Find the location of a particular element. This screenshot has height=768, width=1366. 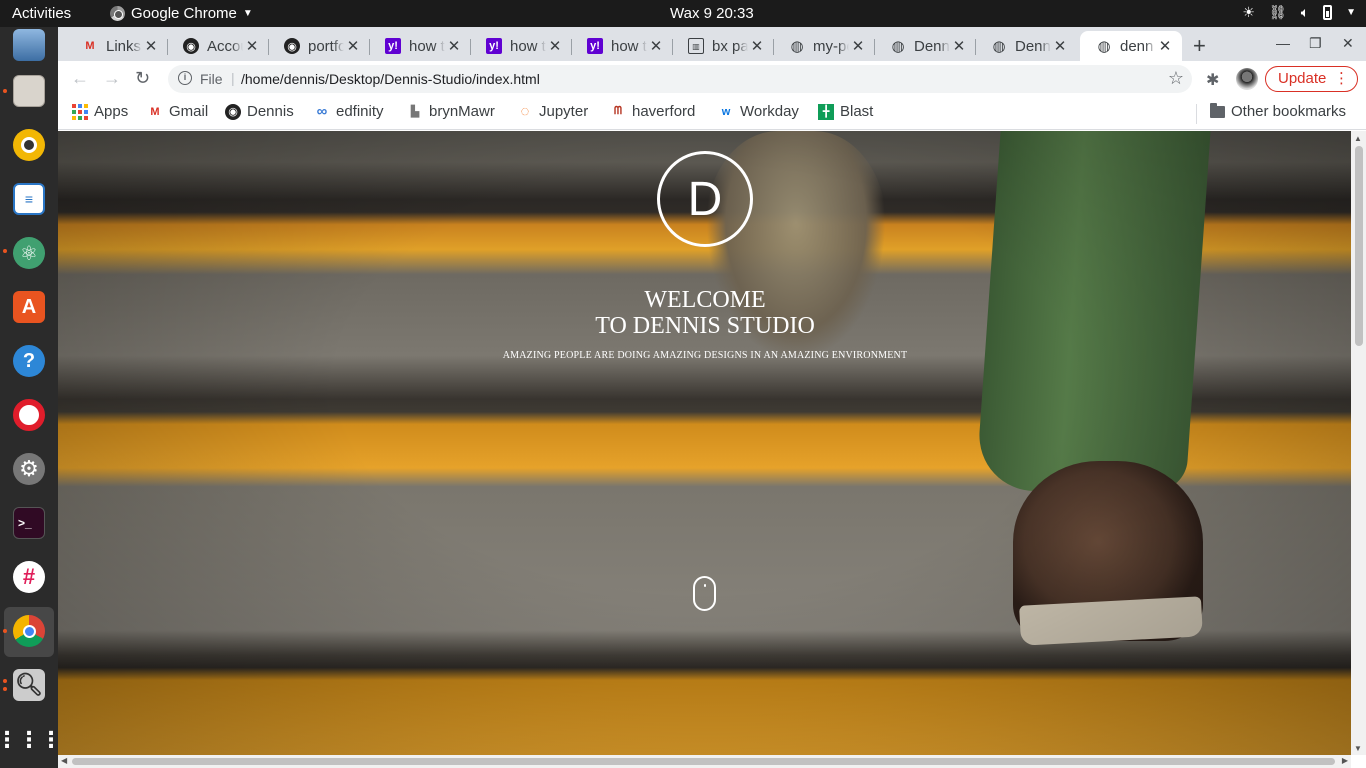

jupyter-icon: ◌ is located at coordinates (525, 111).